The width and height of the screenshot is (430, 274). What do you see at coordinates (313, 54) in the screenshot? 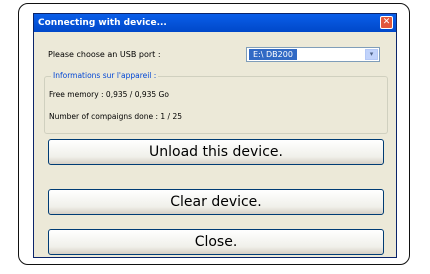
I see `usb-port-dropdown: E:\ DB200 ▾` at bounding box center [313, 54].